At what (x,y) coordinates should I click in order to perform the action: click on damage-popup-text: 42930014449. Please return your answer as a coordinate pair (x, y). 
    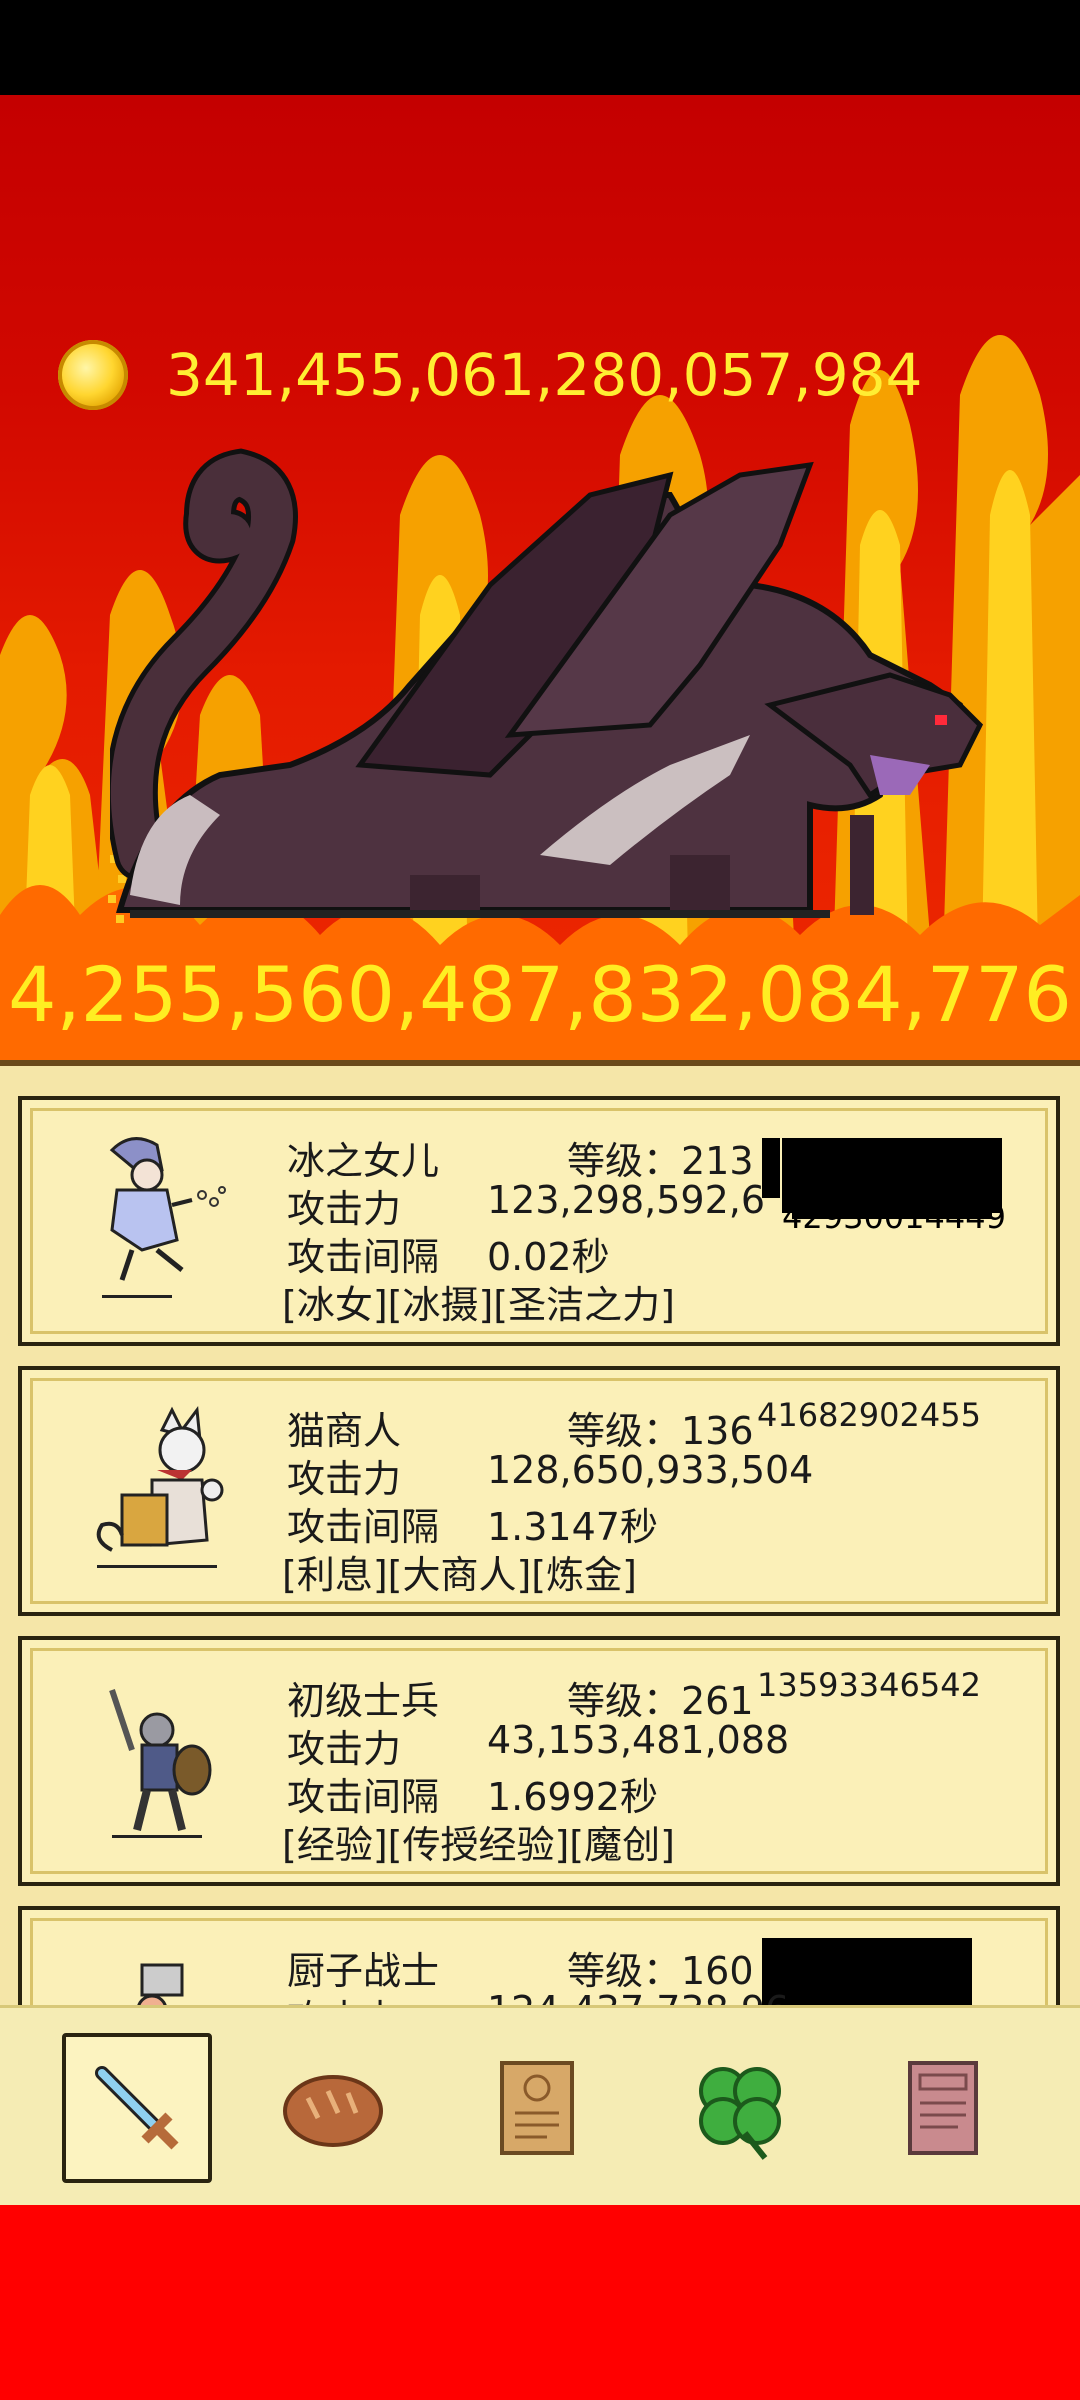
    Looking at the image, I should click on (894, 1217).